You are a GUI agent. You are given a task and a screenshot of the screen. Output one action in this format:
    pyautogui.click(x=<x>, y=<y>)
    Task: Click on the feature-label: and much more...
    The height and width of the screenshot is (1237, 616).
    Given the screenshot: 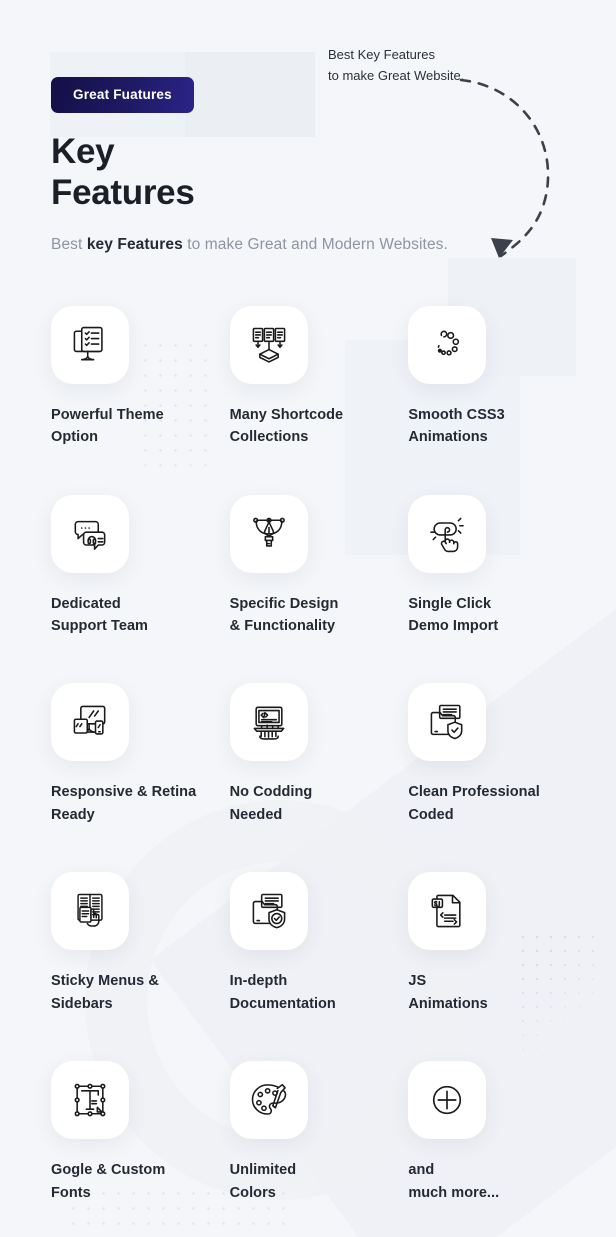 What is the action you would take?
    pyautogui.click(x=483, y=1181)
    